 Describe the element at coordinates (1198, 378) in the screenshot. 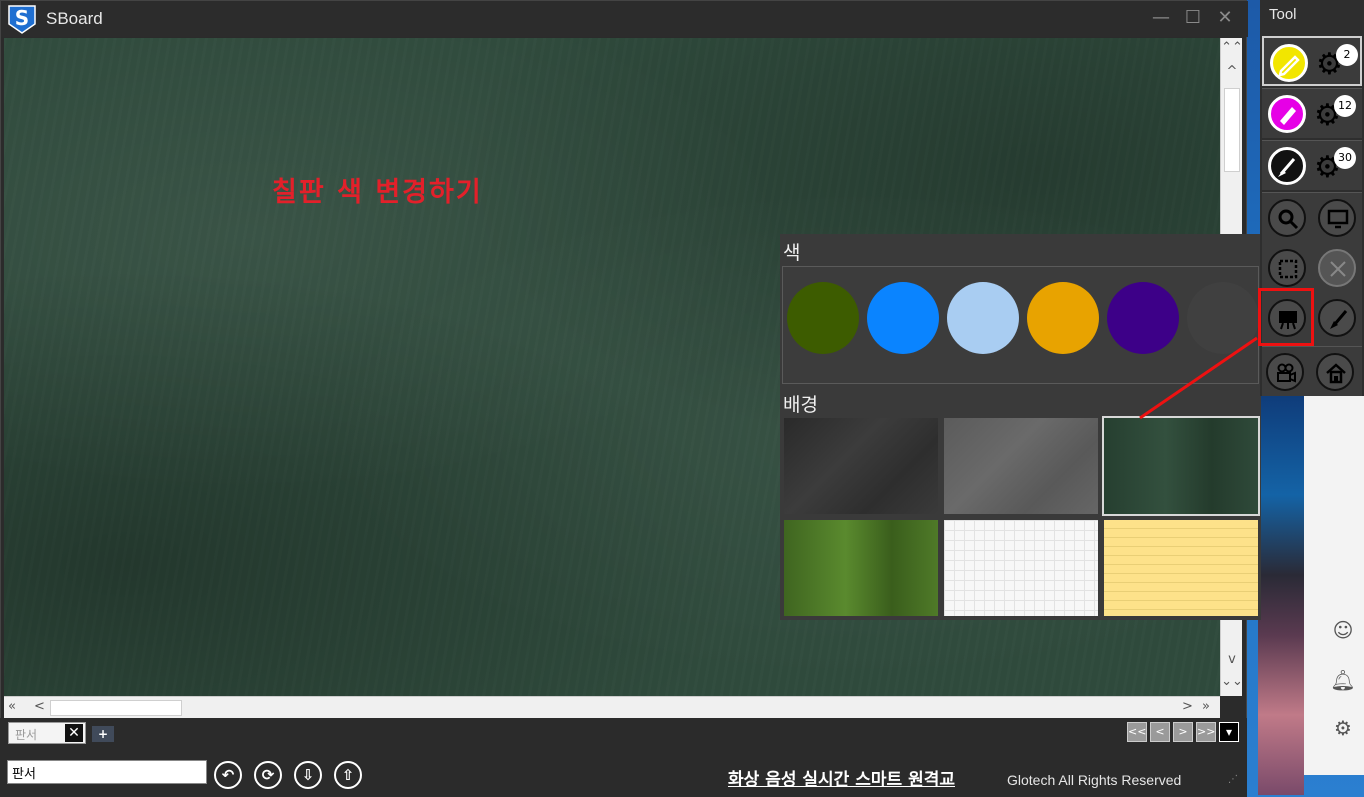

I see `pointer-line` at that location.